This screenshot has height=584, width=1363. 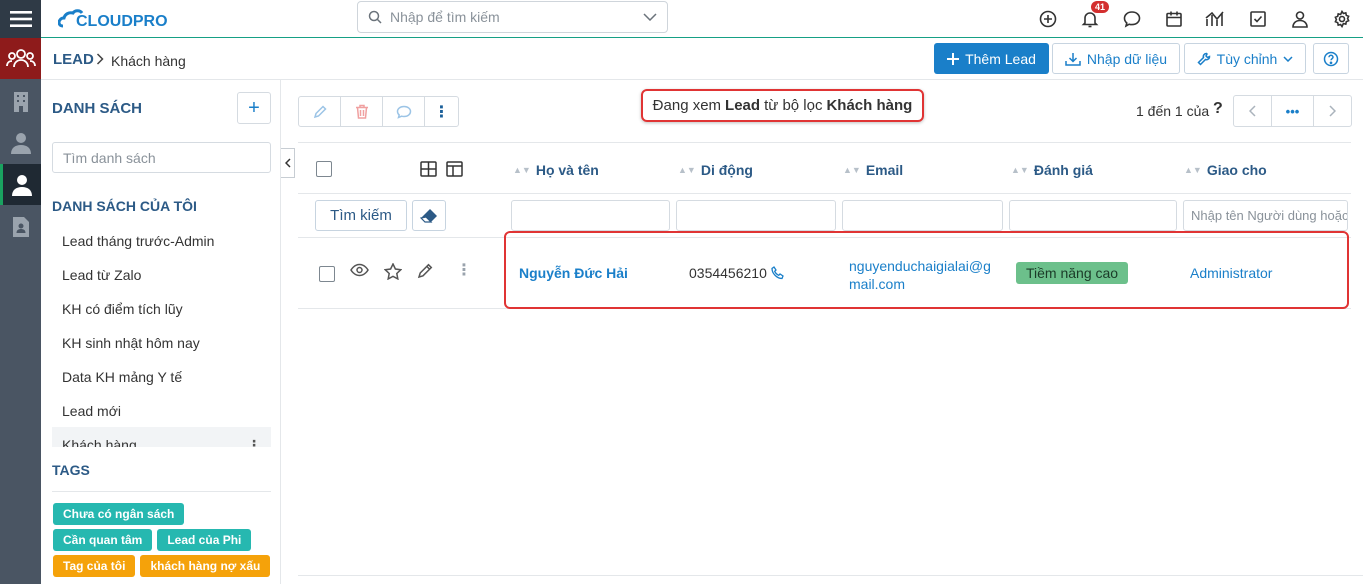 I want to click on list-item: Lead tháng trước-Admin, so click(x=161, y=240).